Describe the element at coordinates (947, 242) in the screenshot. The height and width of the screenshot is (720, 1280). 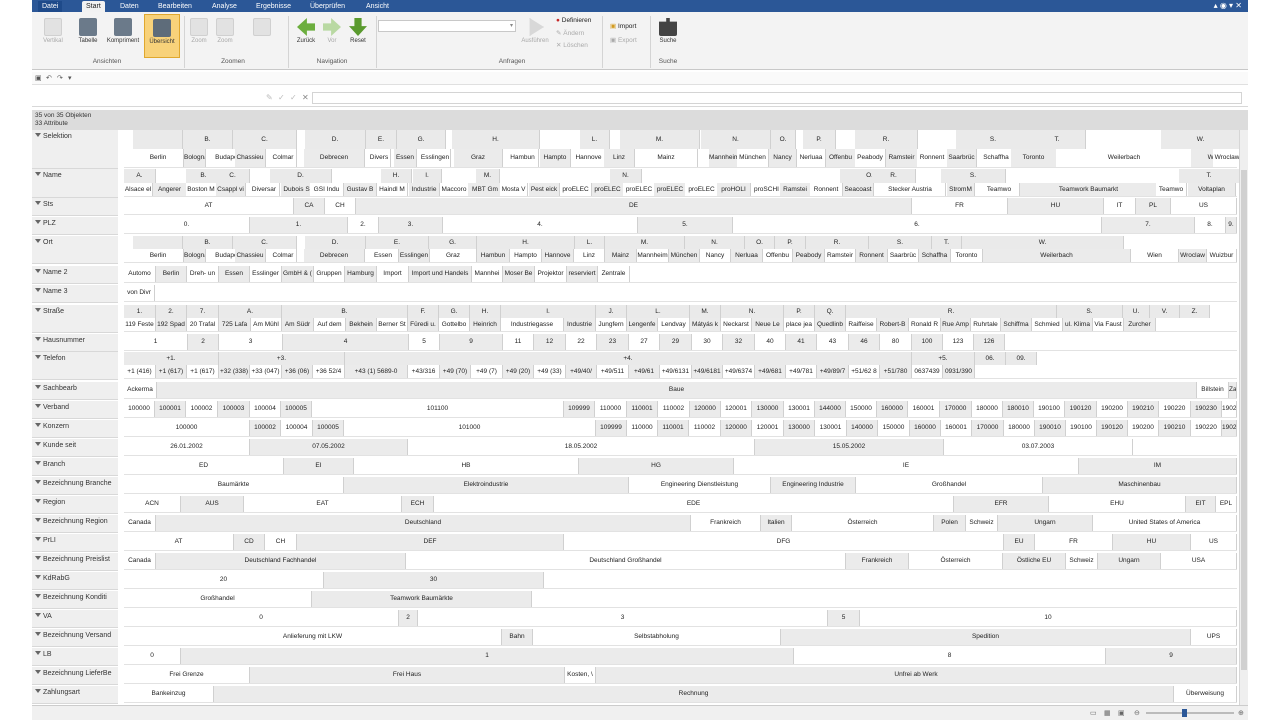
I see `group-cell: T.` at that location.